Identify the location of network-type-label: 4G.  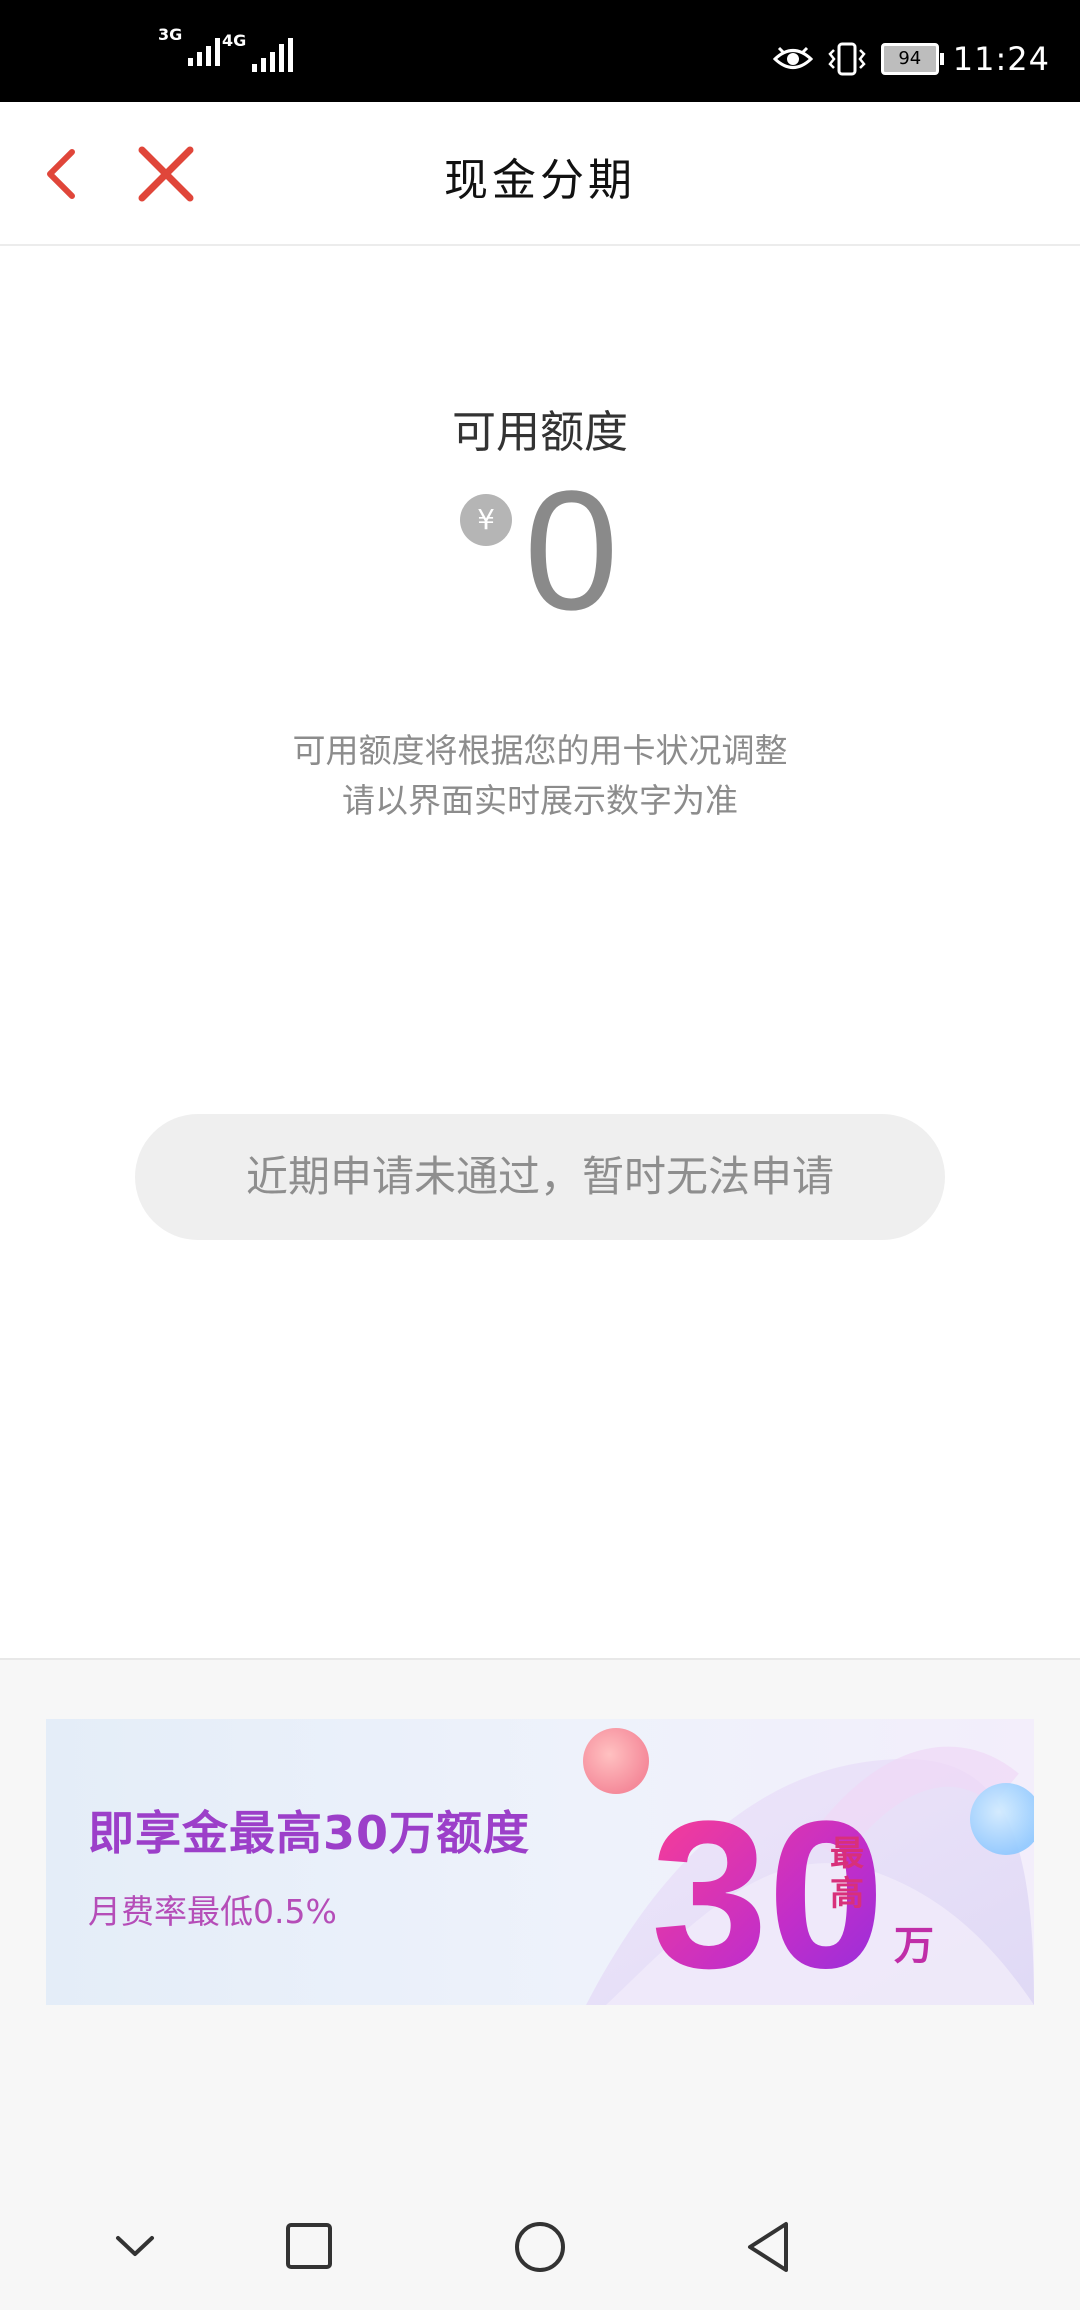
(234, 40).